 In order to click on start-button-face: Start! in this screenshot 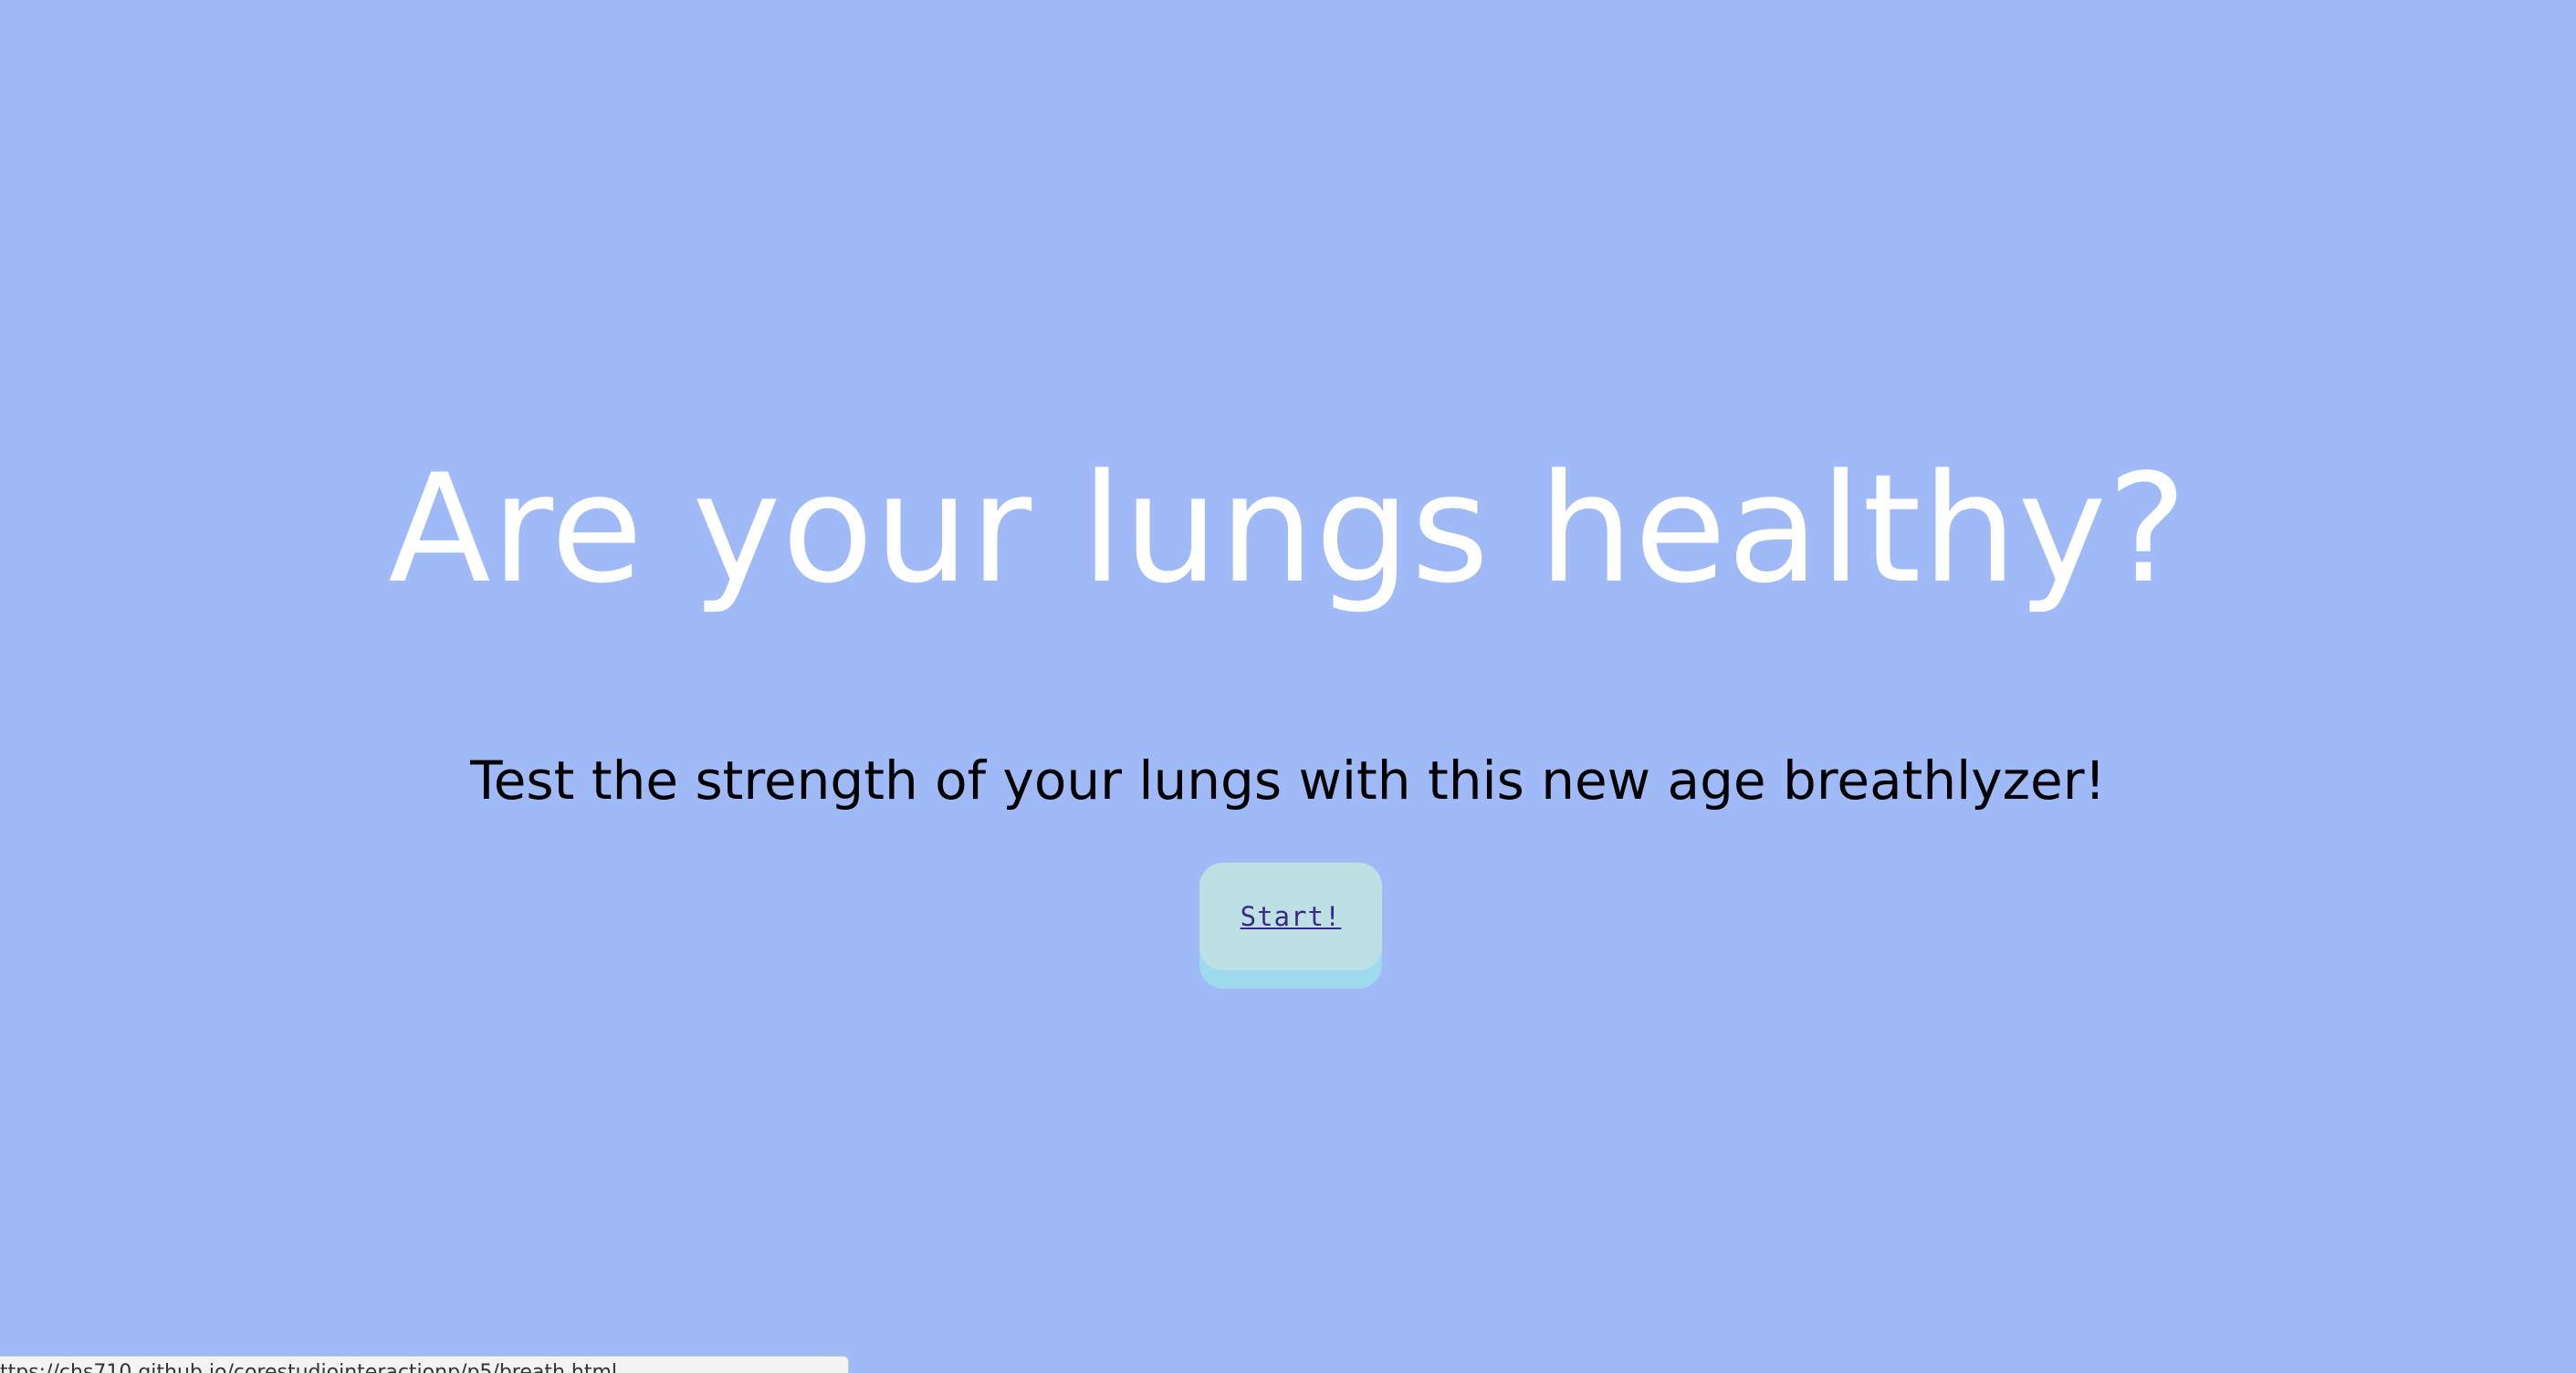, I will do `click(1290, 916)`.